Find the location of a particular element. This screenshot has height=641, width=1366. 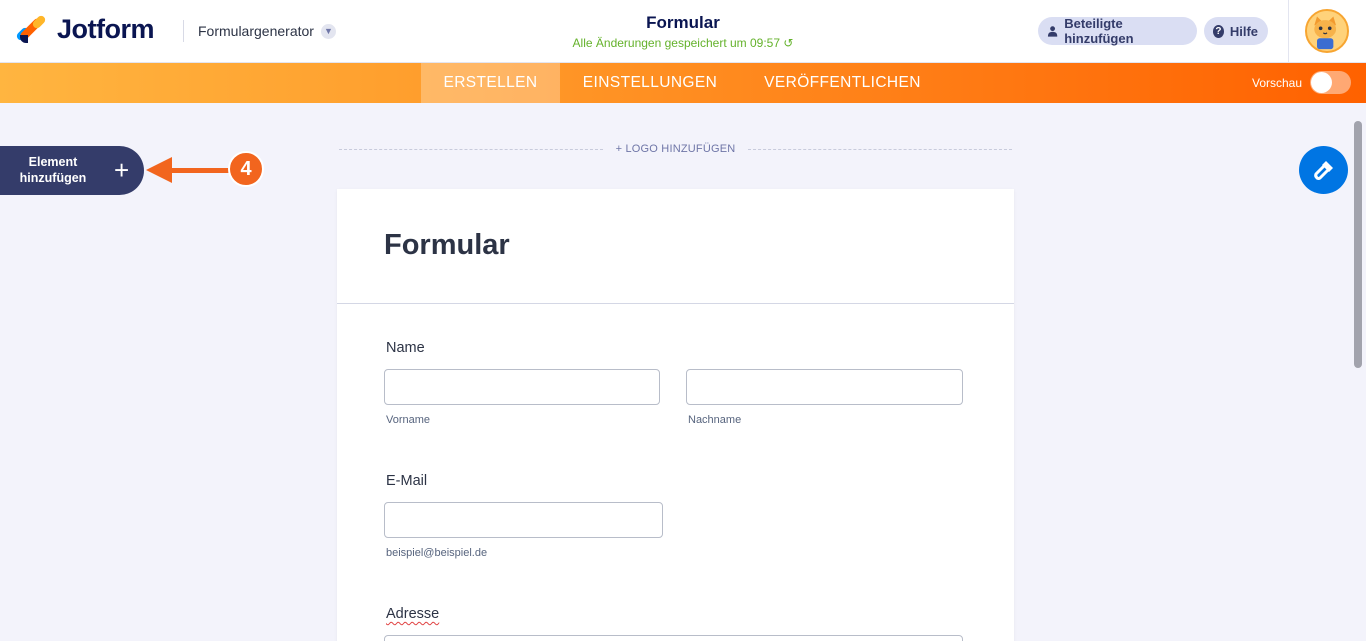

preview-label: Vorschau is located at coordinates (1277, 83).